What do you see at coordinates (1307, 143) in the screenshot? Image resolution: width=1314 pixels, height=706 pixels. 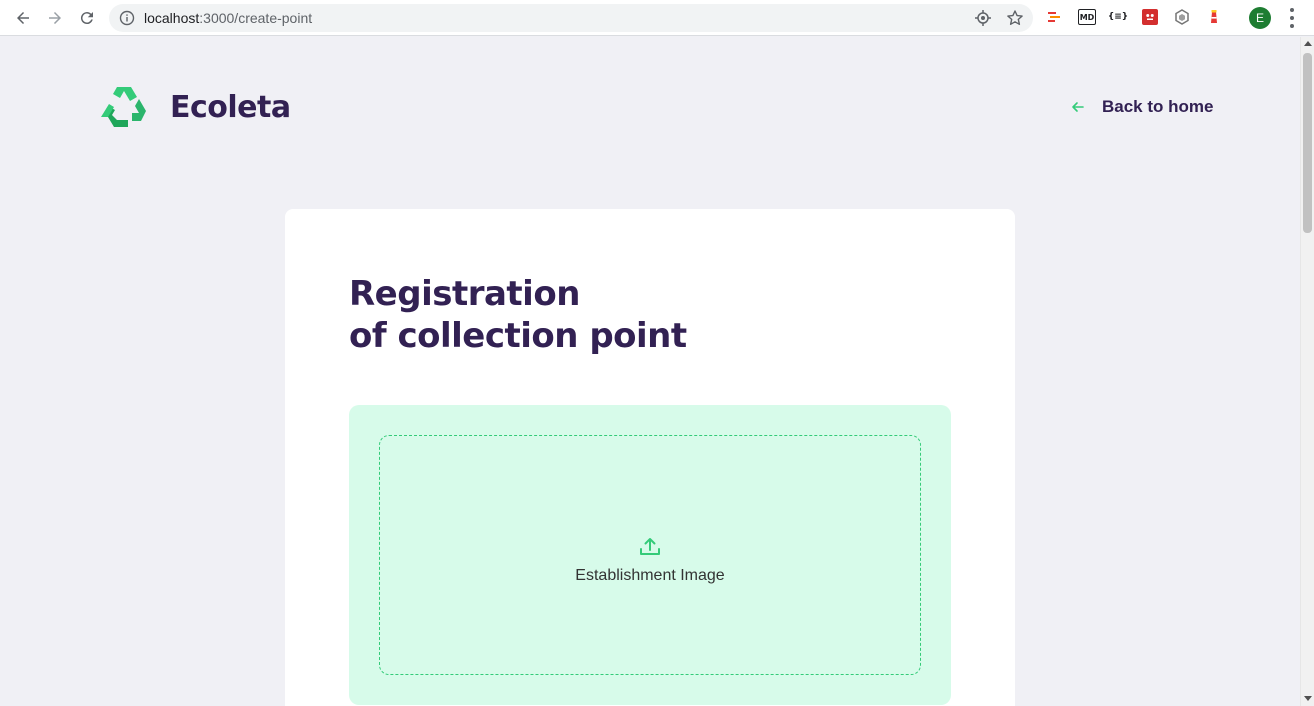 I see `scroll-thumb` at bounding box center [1307, 143].